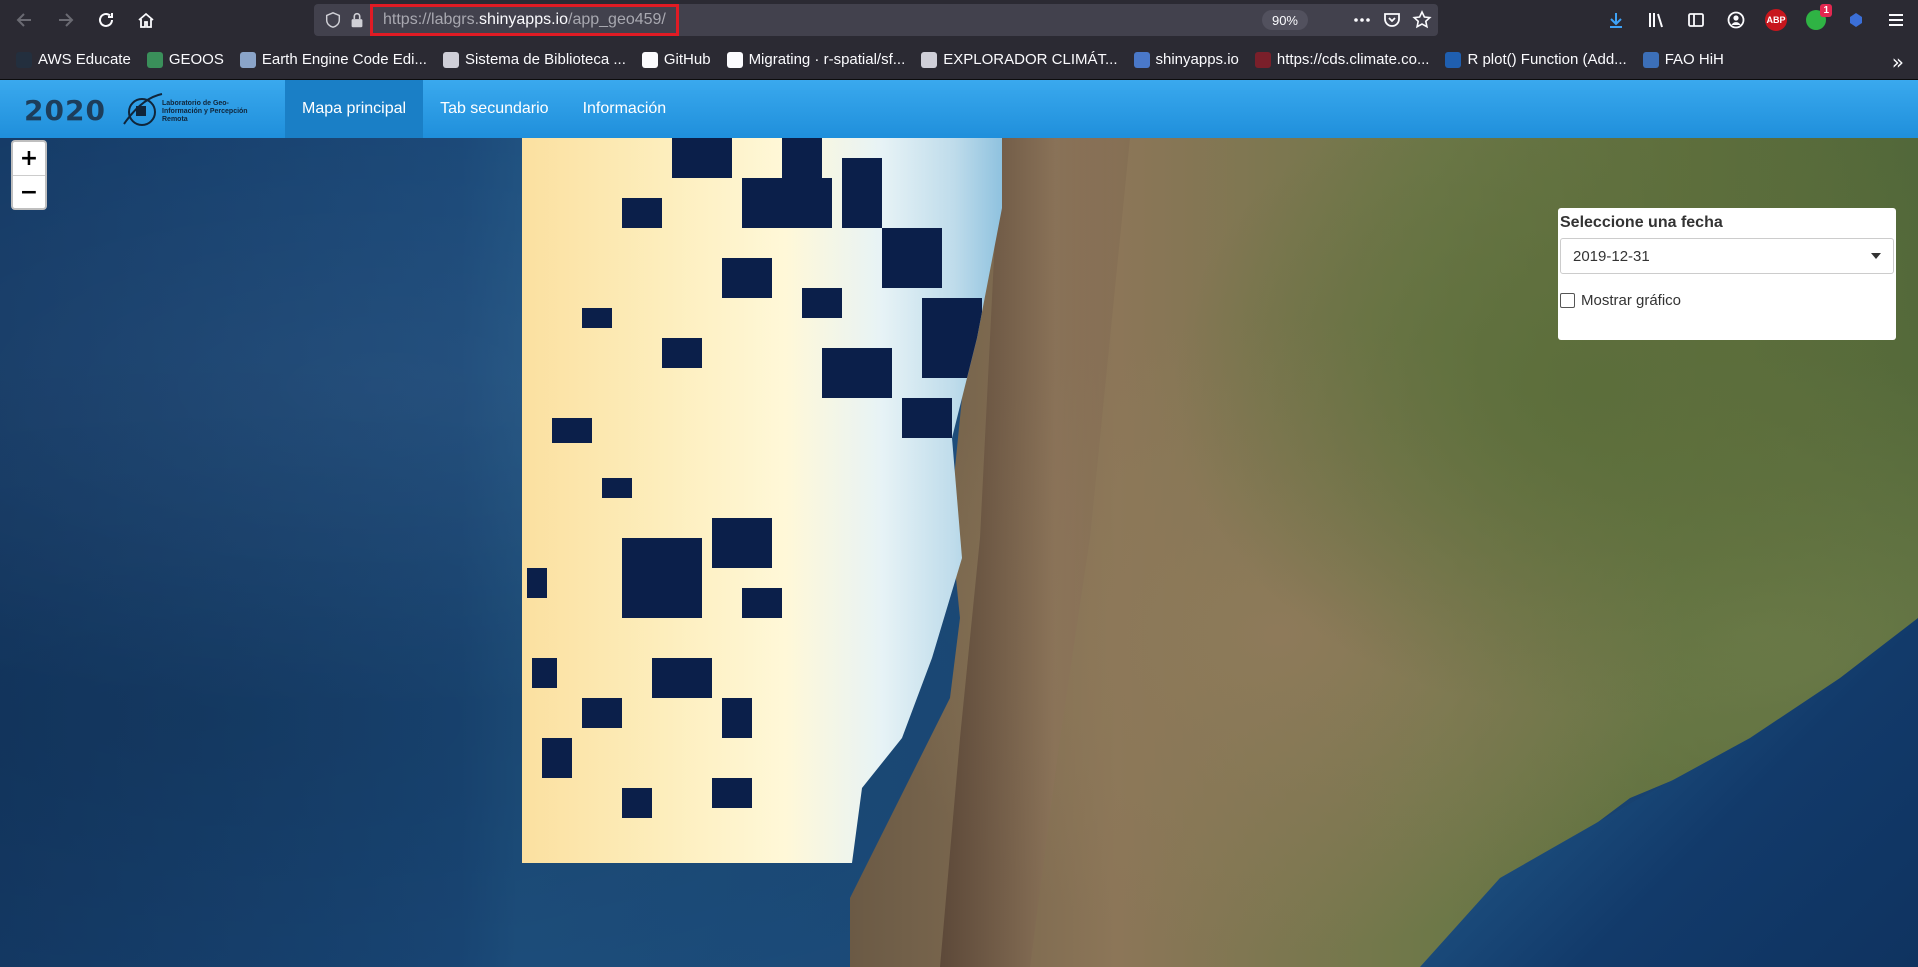 Image resolution: width=1918 pixels, height=967 pixels. I want to click on shield-icon, so click(333, 20).